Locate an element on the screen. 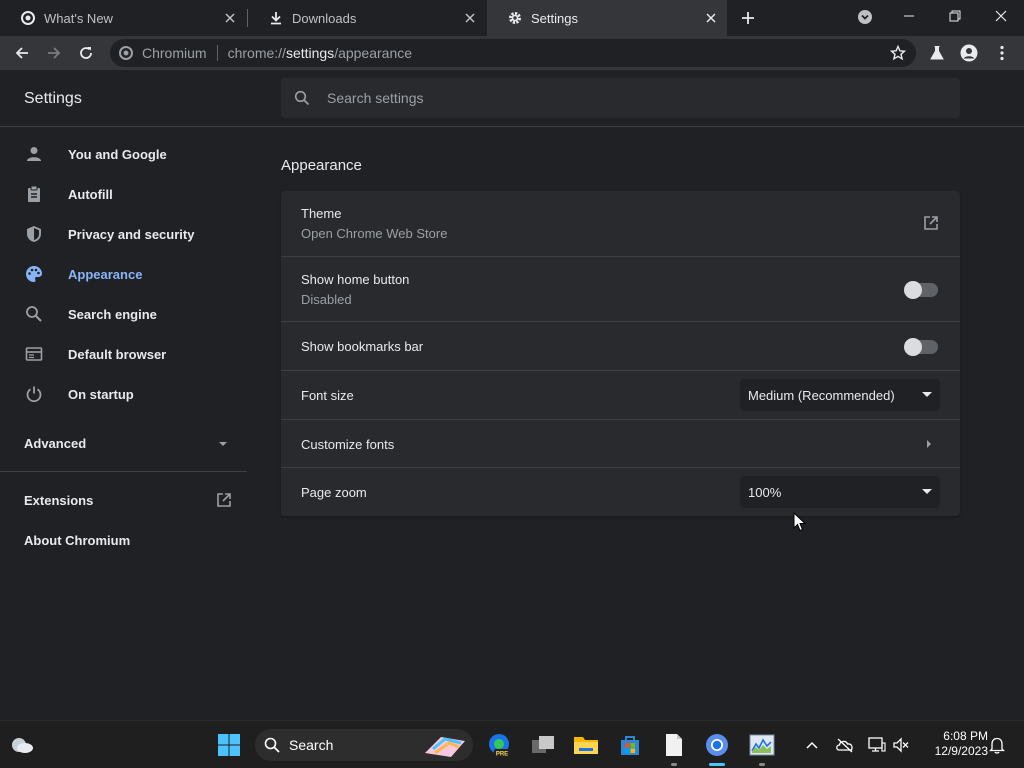  edge-beta-icon: PRE is located at coordinates (499, 745).